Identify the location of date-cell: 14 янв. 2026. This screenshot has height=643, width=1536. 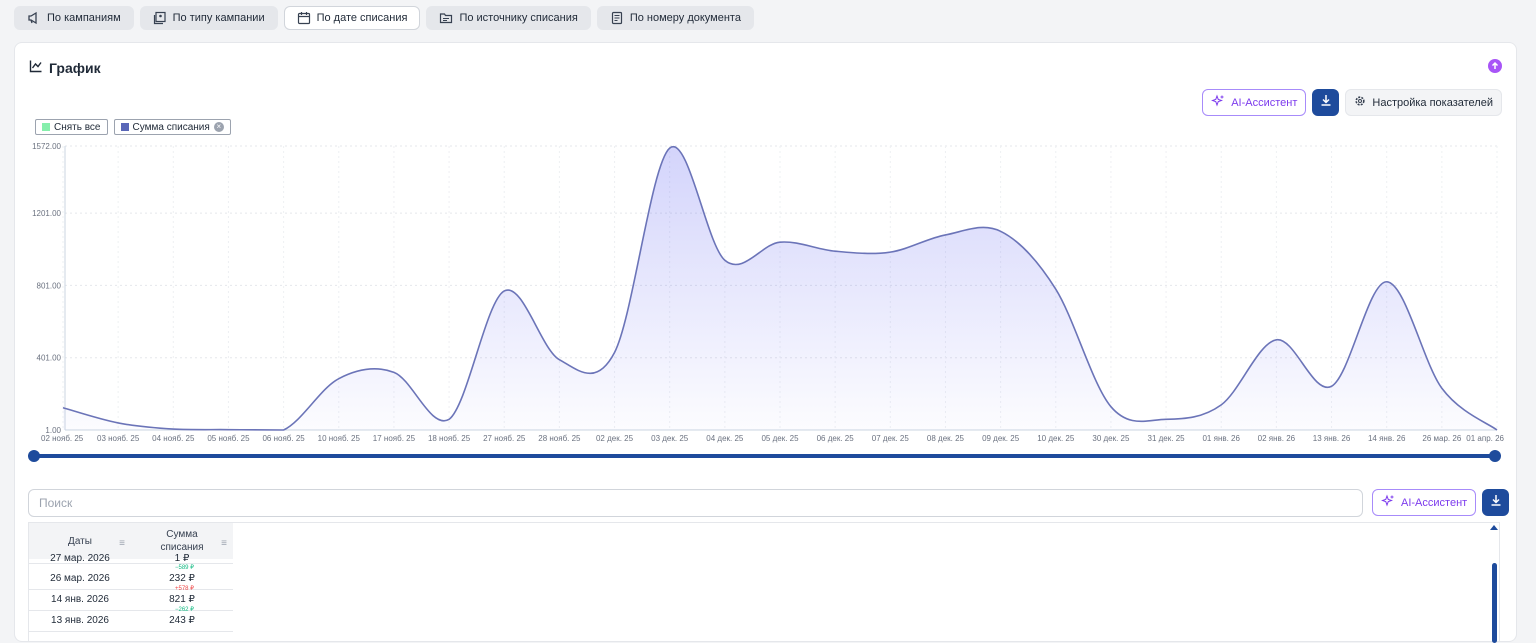
(80, 599).